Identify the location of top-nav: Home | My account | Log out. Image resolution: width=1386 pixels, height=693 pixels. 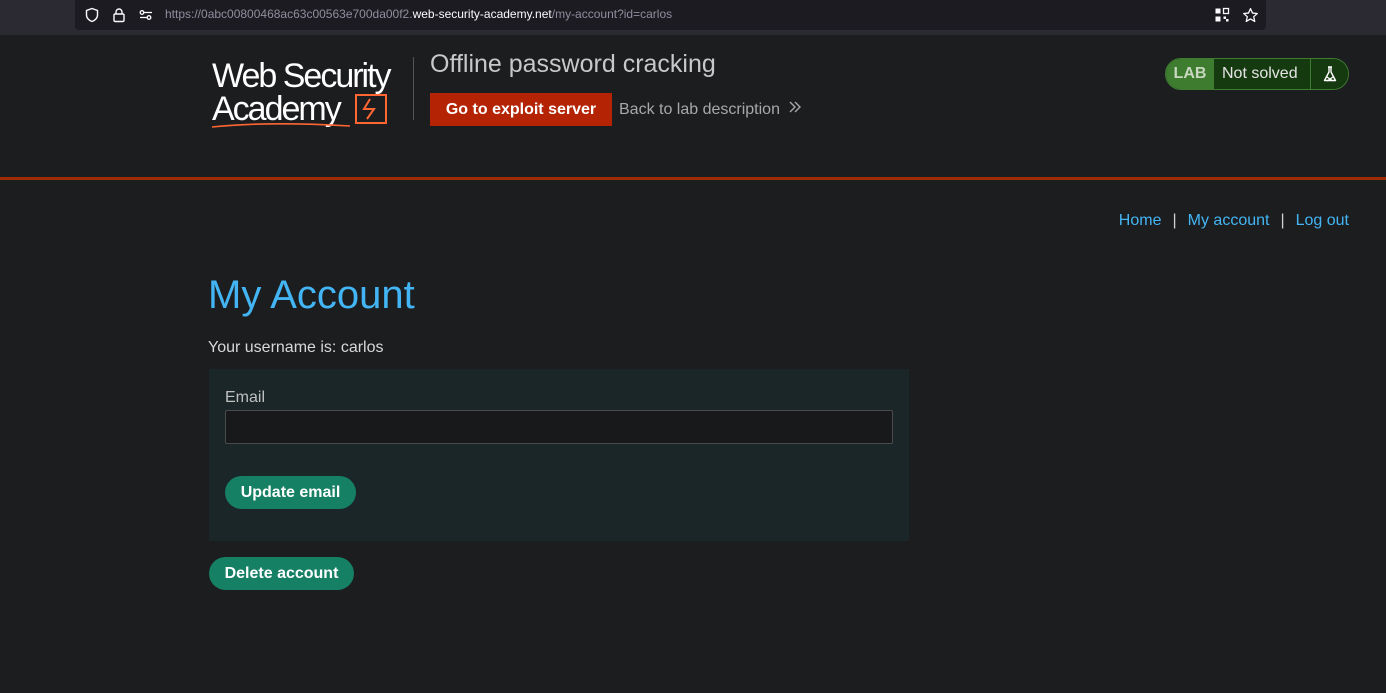
(1234, 221).